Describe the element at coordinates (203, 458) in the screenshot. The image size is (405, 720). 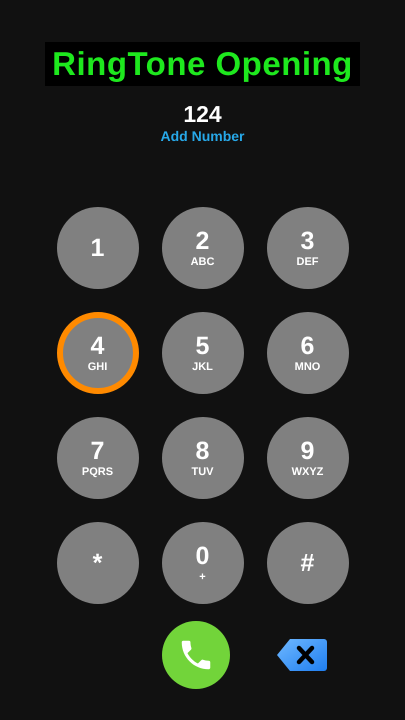
I see `dial-key: 8 TUV` at that location.